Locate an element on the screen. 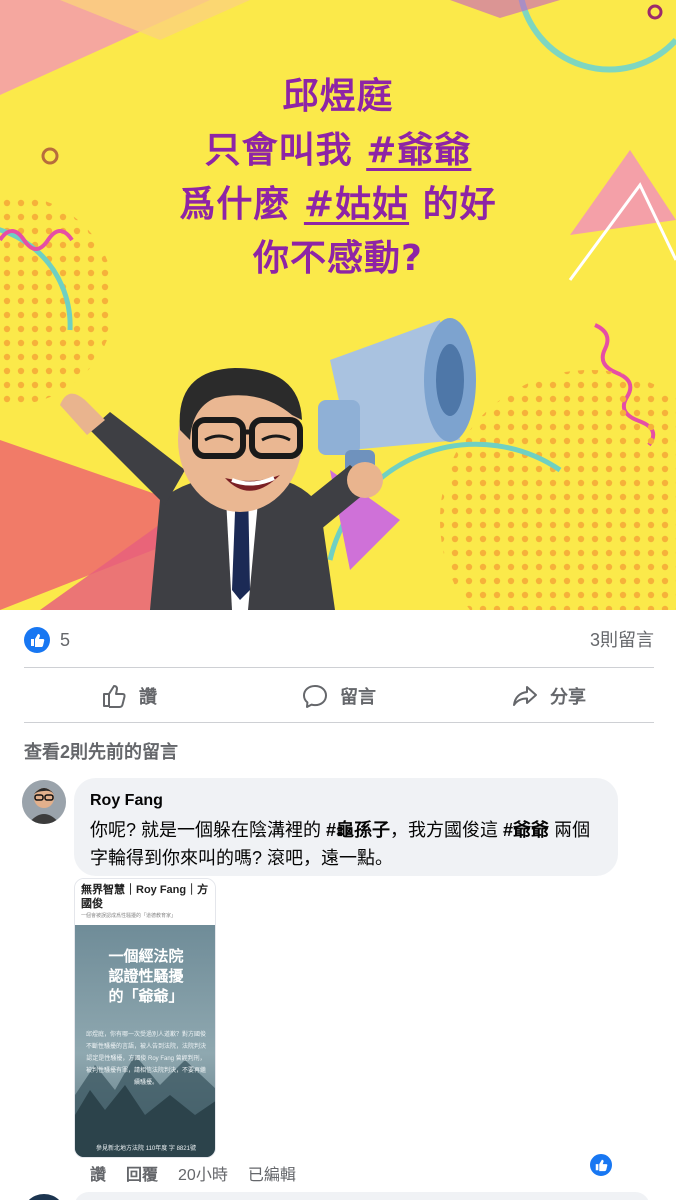  comment-author: Roy Fang is located at coordinates (346, 801).